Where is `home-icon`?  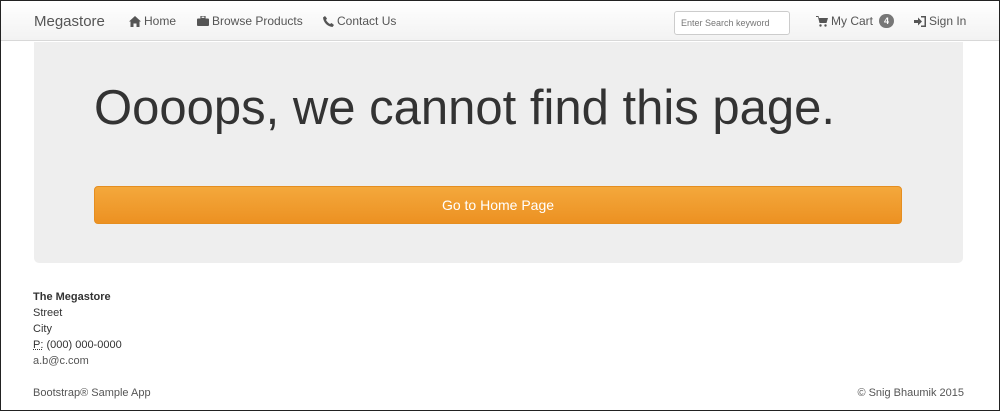 home-icon is located at coordinates (135, 21).